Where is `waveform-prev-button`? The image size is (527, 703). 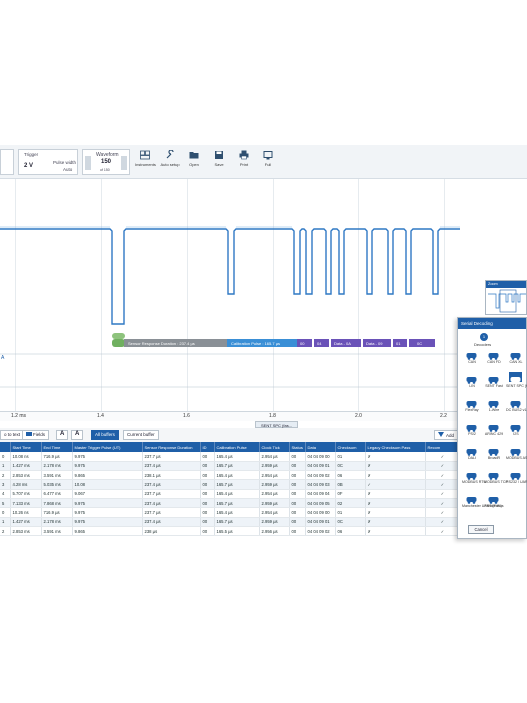 waveform-prev-button is located at coordinates (88, 163).